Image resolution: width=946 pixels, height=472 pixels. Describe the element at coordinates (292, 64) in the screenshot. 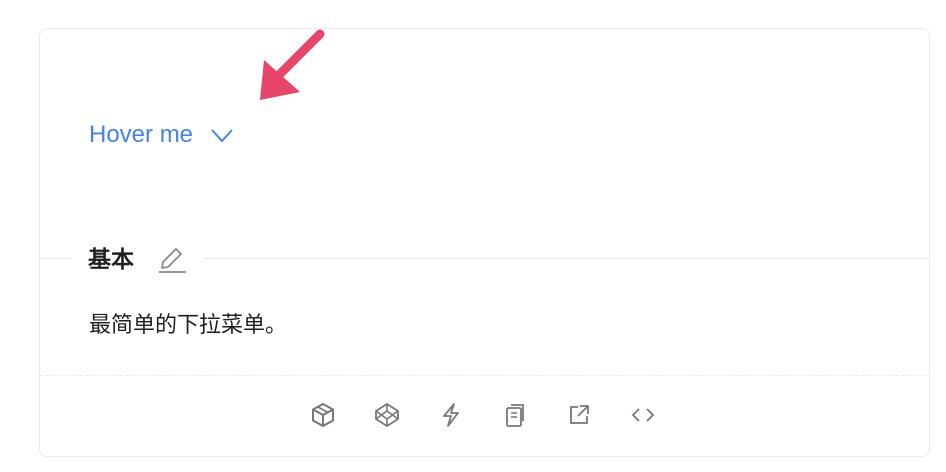

I see `annotation-arrow-icon` at that location.